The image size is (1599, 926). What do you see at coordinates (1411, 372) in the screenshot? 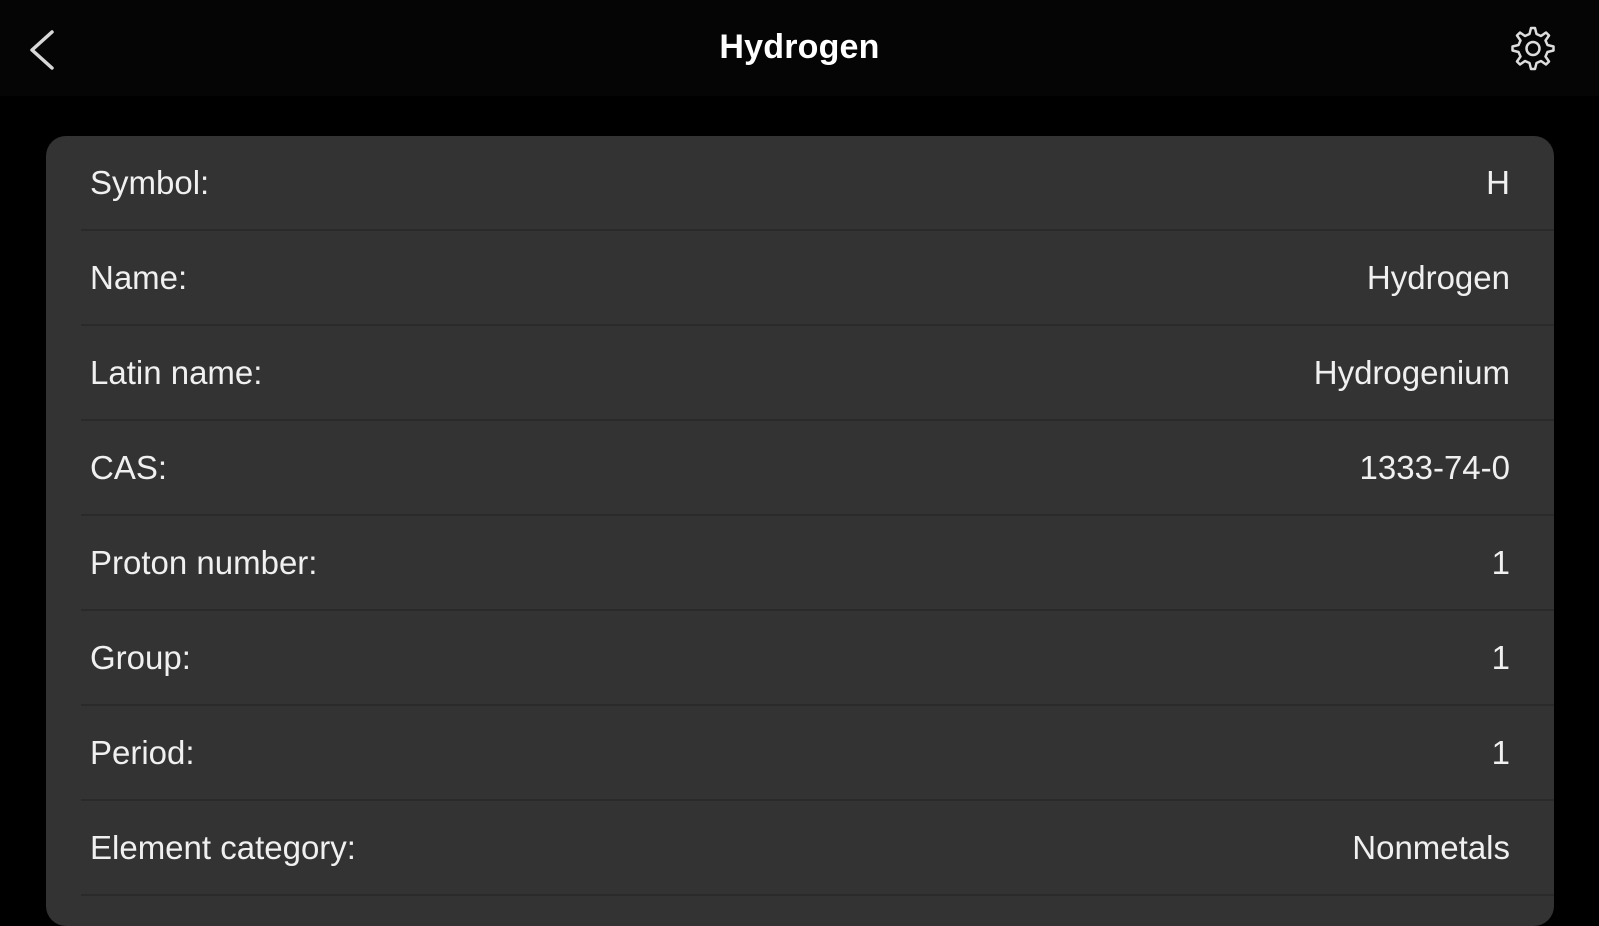
I see `property-value: Hydrogenium` at bounding box center [1411, 372].